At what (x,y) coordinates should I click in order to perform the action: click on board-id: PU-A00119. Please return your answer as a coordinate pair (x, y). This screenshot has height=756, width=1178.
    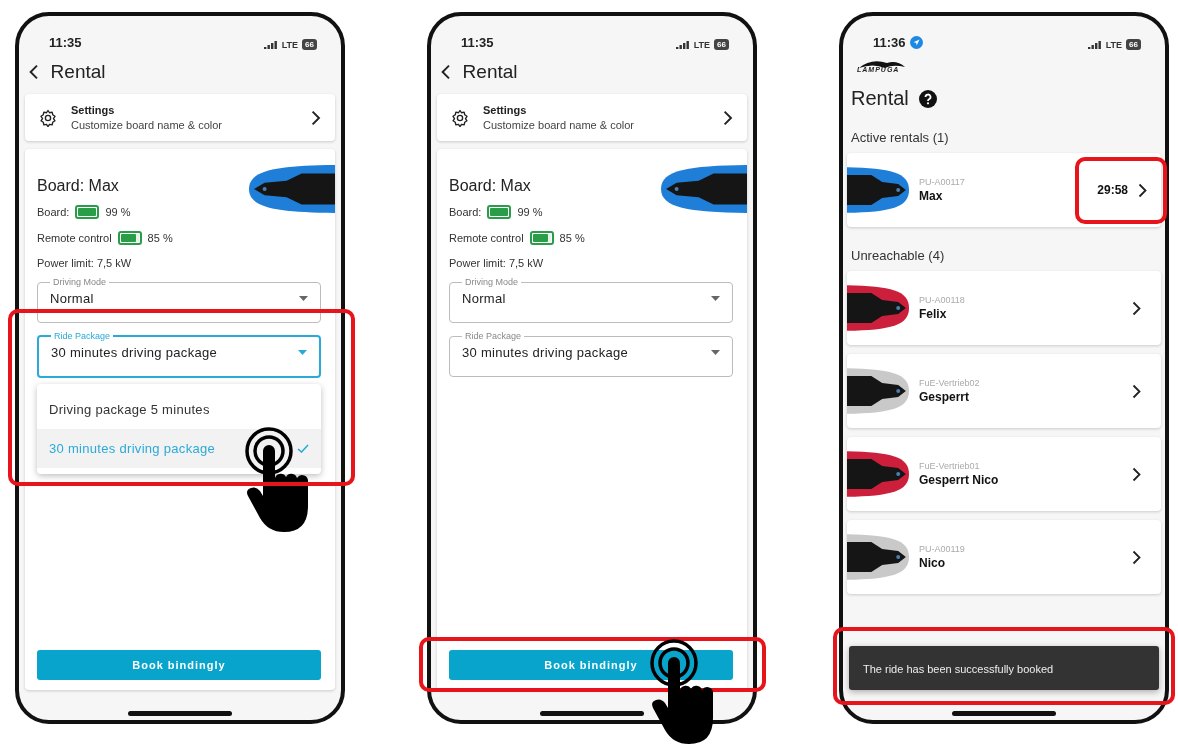
    Looking at the image, I should click on (942, 549).